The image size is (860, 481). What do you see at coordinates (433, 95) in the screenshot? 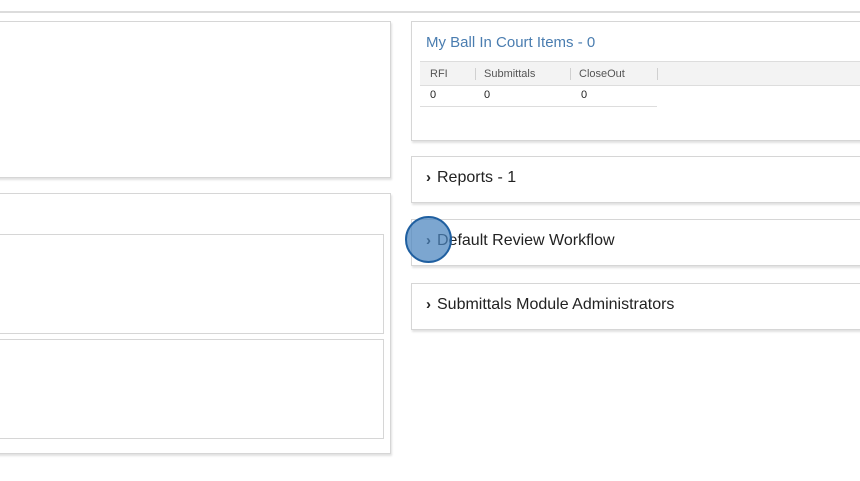
I see `rfi-count: 0` at bounding box center [433, 95].